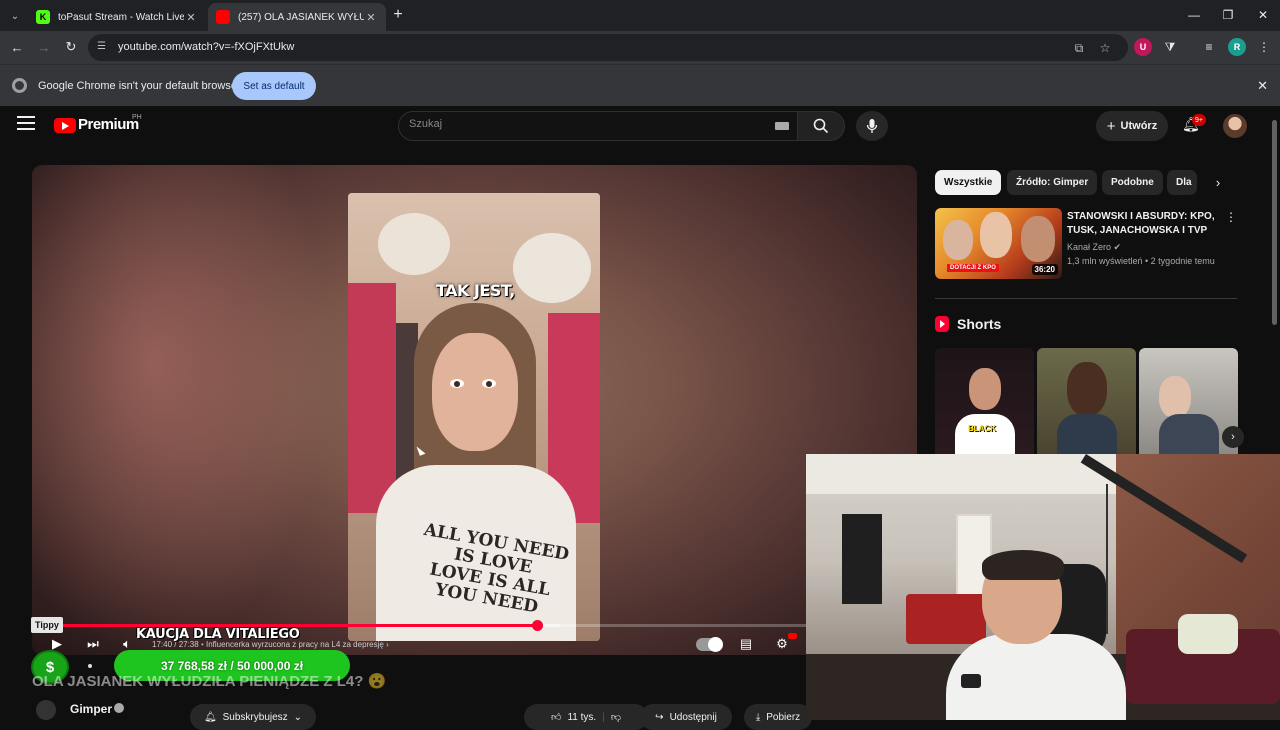  I want to click on microphone-icon, so click(872, 126).